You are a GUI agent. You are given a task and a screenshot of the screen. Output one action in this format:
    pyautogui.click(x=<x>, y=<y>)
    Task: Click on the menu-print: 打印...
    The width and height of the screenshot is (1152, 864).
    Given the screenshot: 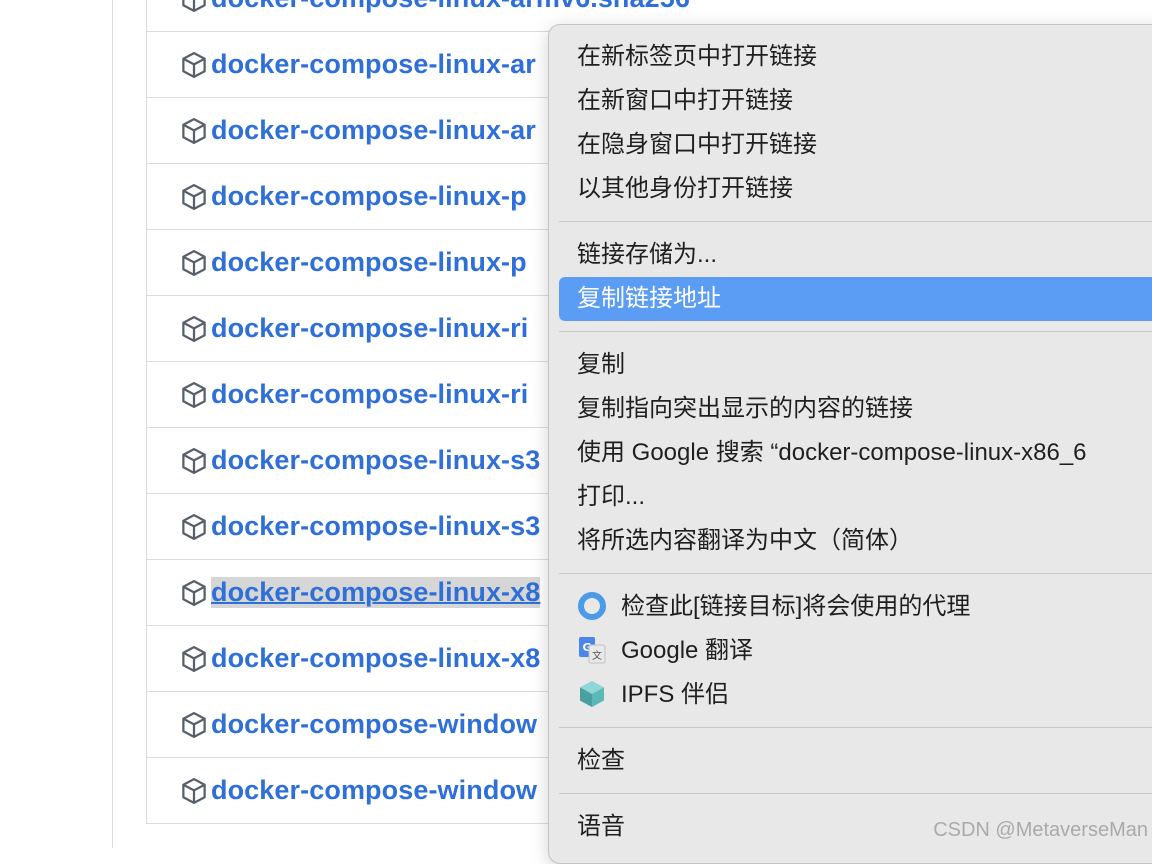 What is the action you would take?
    pyautogui.click(x=611, y=497)
    